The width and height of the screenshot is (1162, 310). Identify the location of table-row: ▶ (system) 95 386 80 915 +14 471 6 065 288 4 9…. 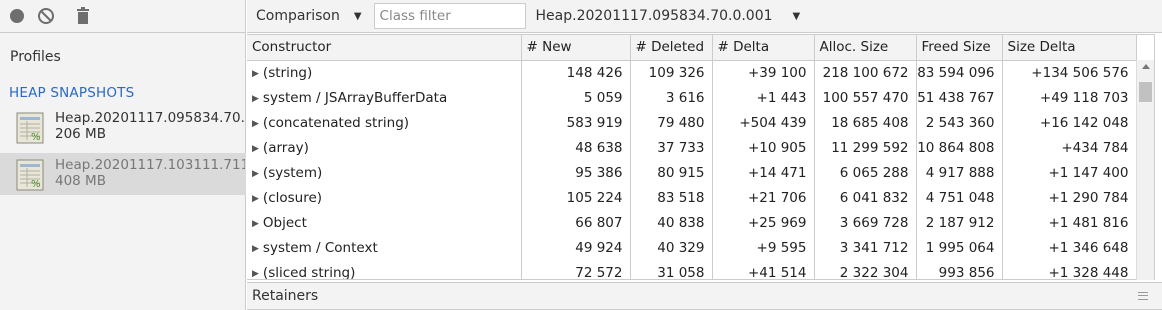
(692, 172).